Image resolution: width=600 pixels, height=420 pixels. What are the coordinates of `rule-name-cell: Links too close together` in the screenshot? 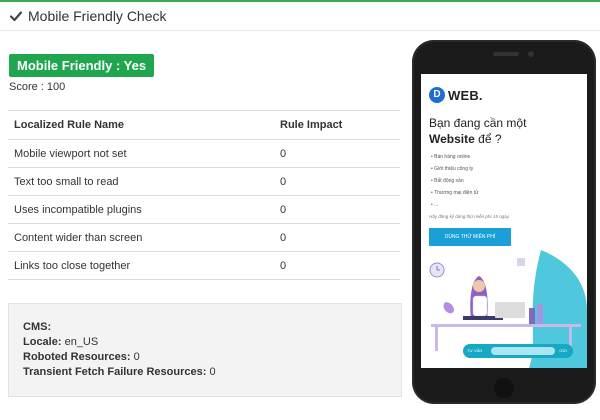 It's located at (72, 265).